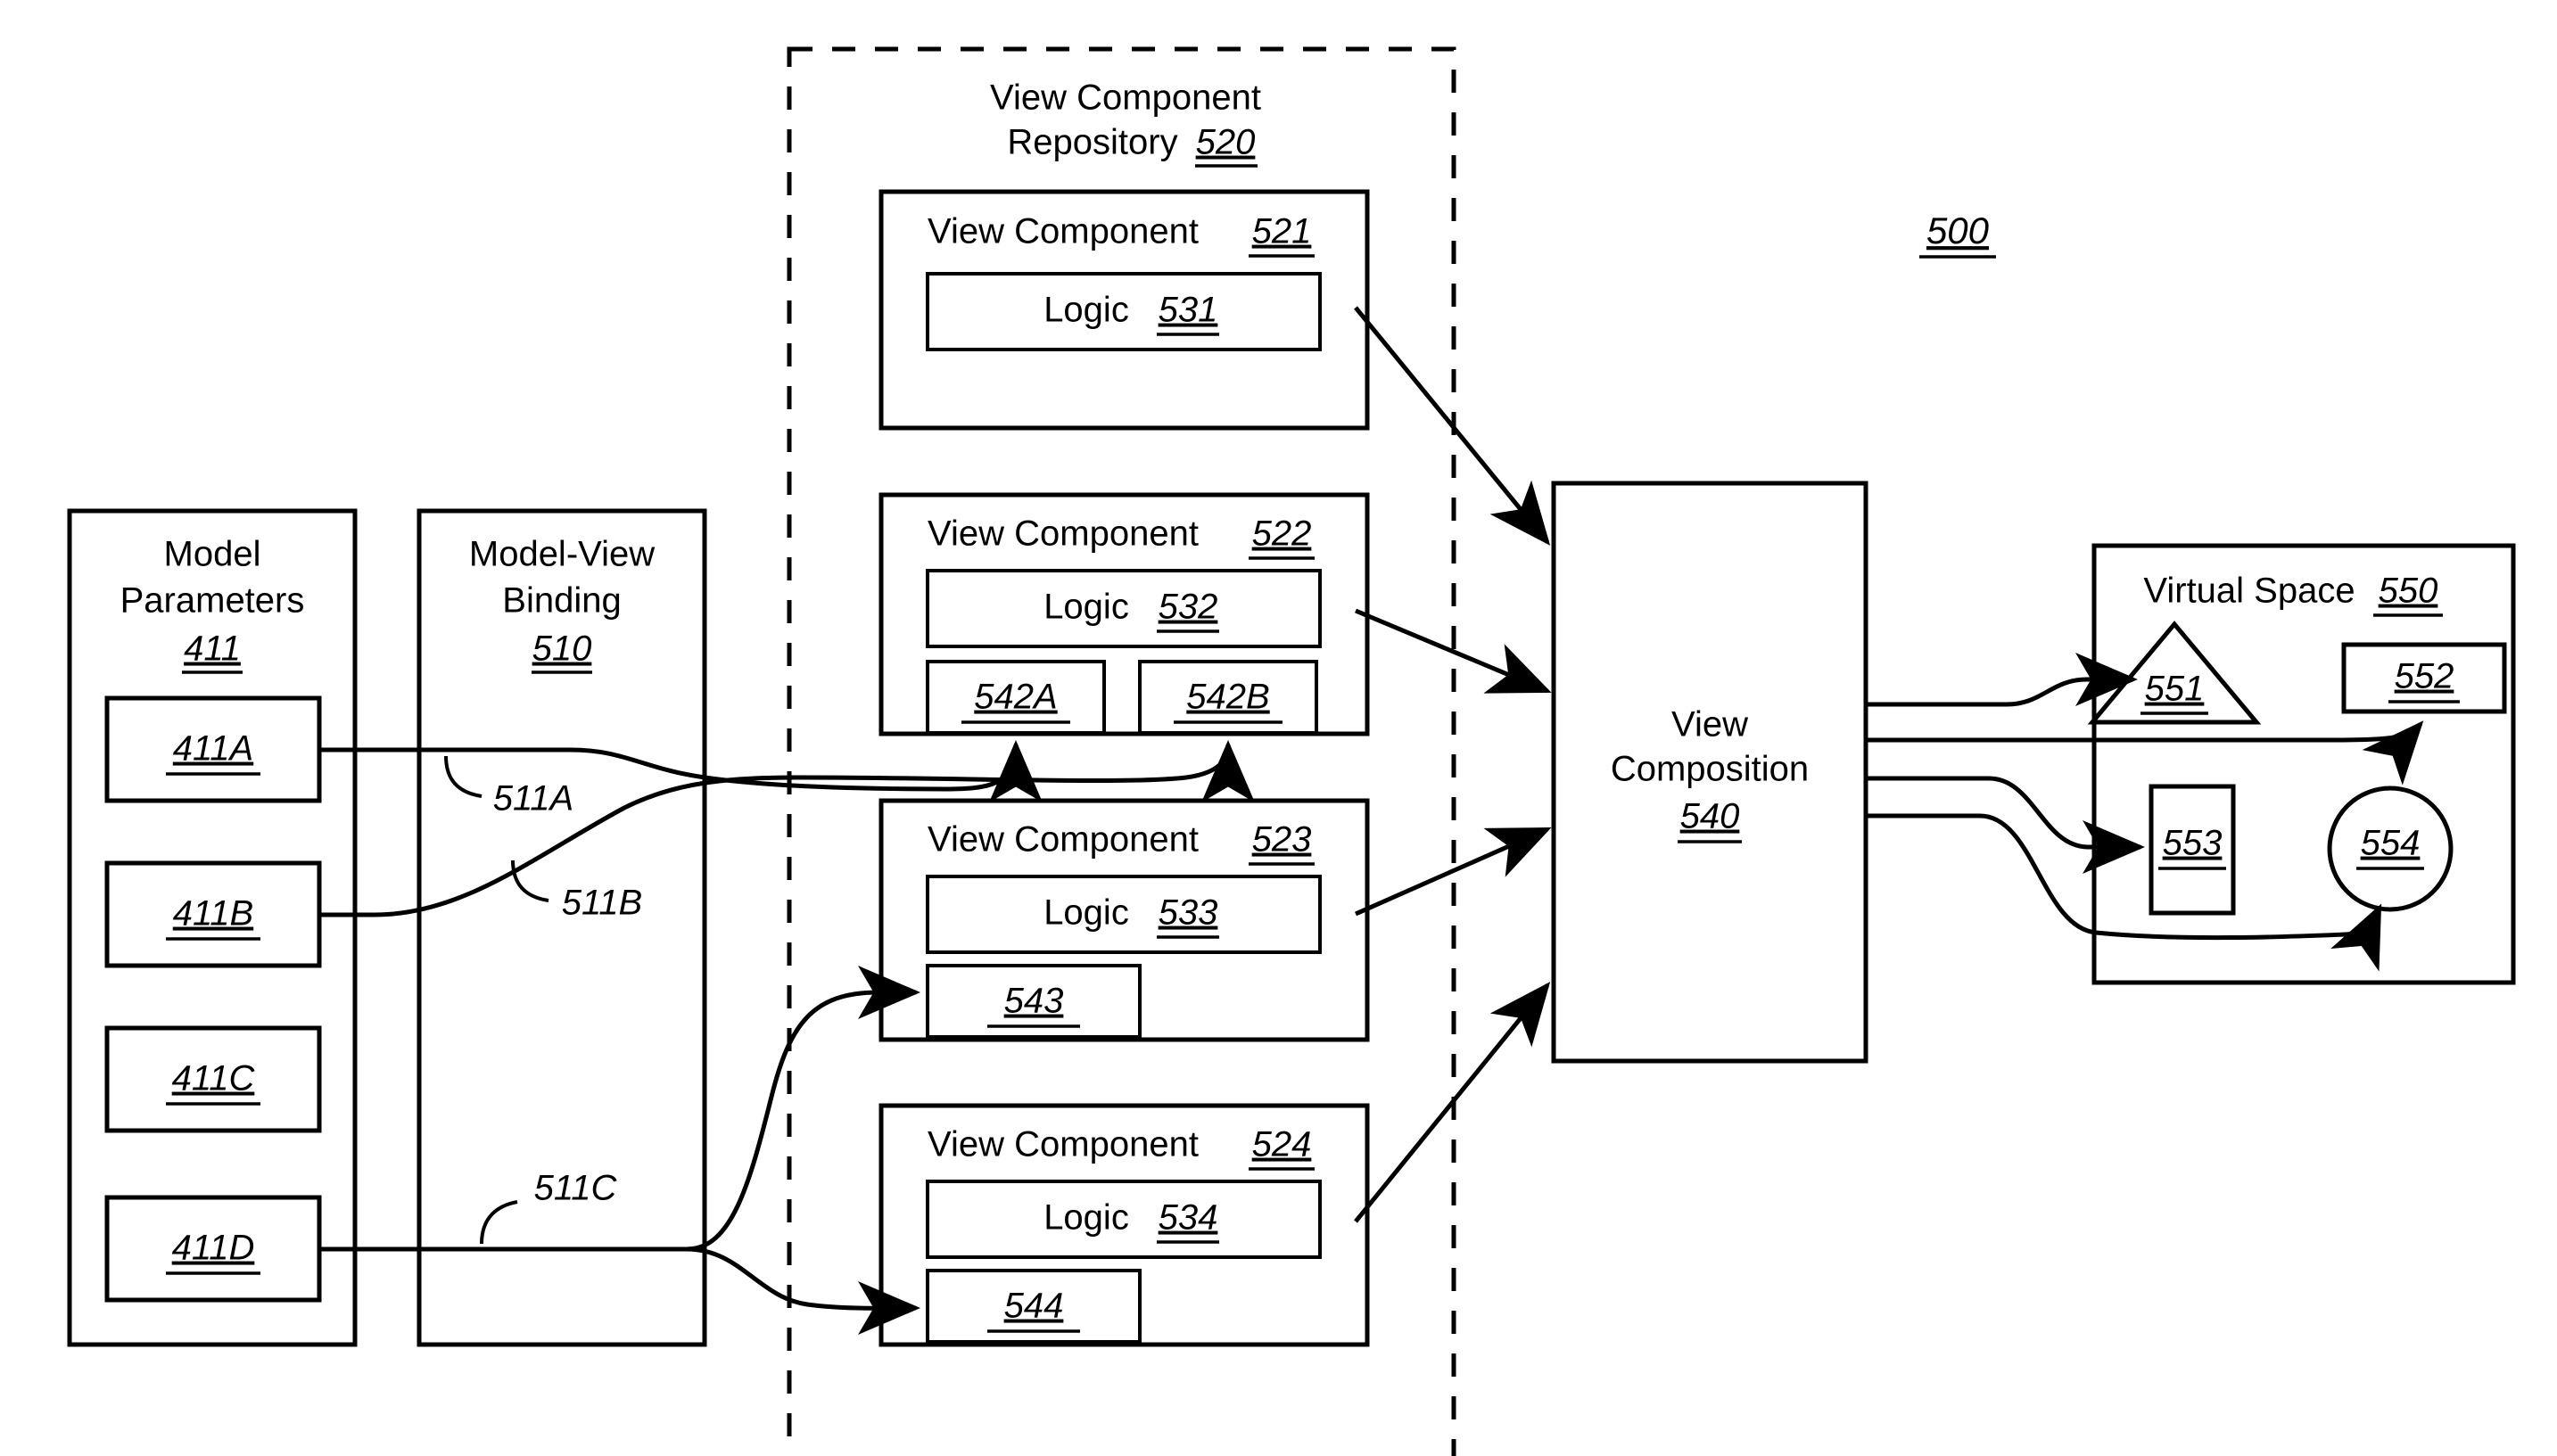 This screenshot has height=1456, width=2557. What do you see at coordinates (1063, 1145) in the screenshot?
I see `view-component-524-title: View Component` at bounding box center [1063, 1145].